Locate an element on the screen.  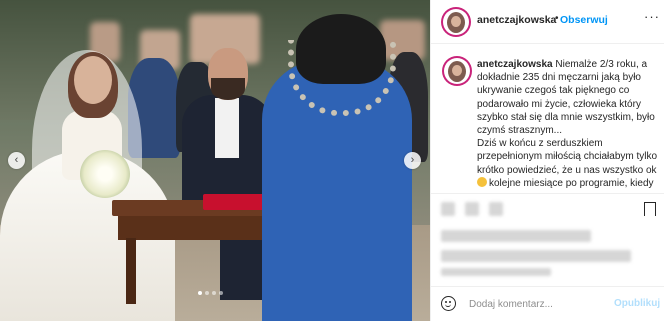
comment-input is located at coordinates (534, 304).